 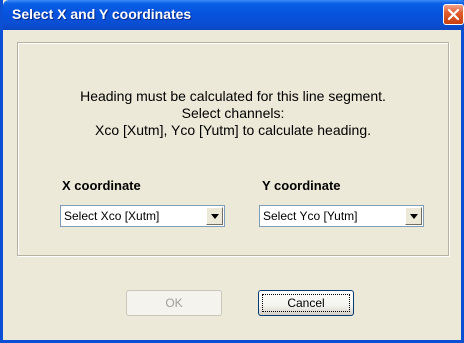 I want to click on y-coordinate-value: Select Yco [Yutm], so click(x=310, y=216).